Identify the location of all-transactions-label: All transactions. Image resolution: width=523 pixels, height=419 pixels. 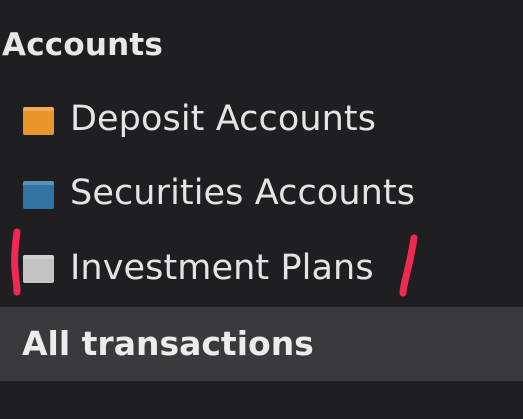
(168, 343).